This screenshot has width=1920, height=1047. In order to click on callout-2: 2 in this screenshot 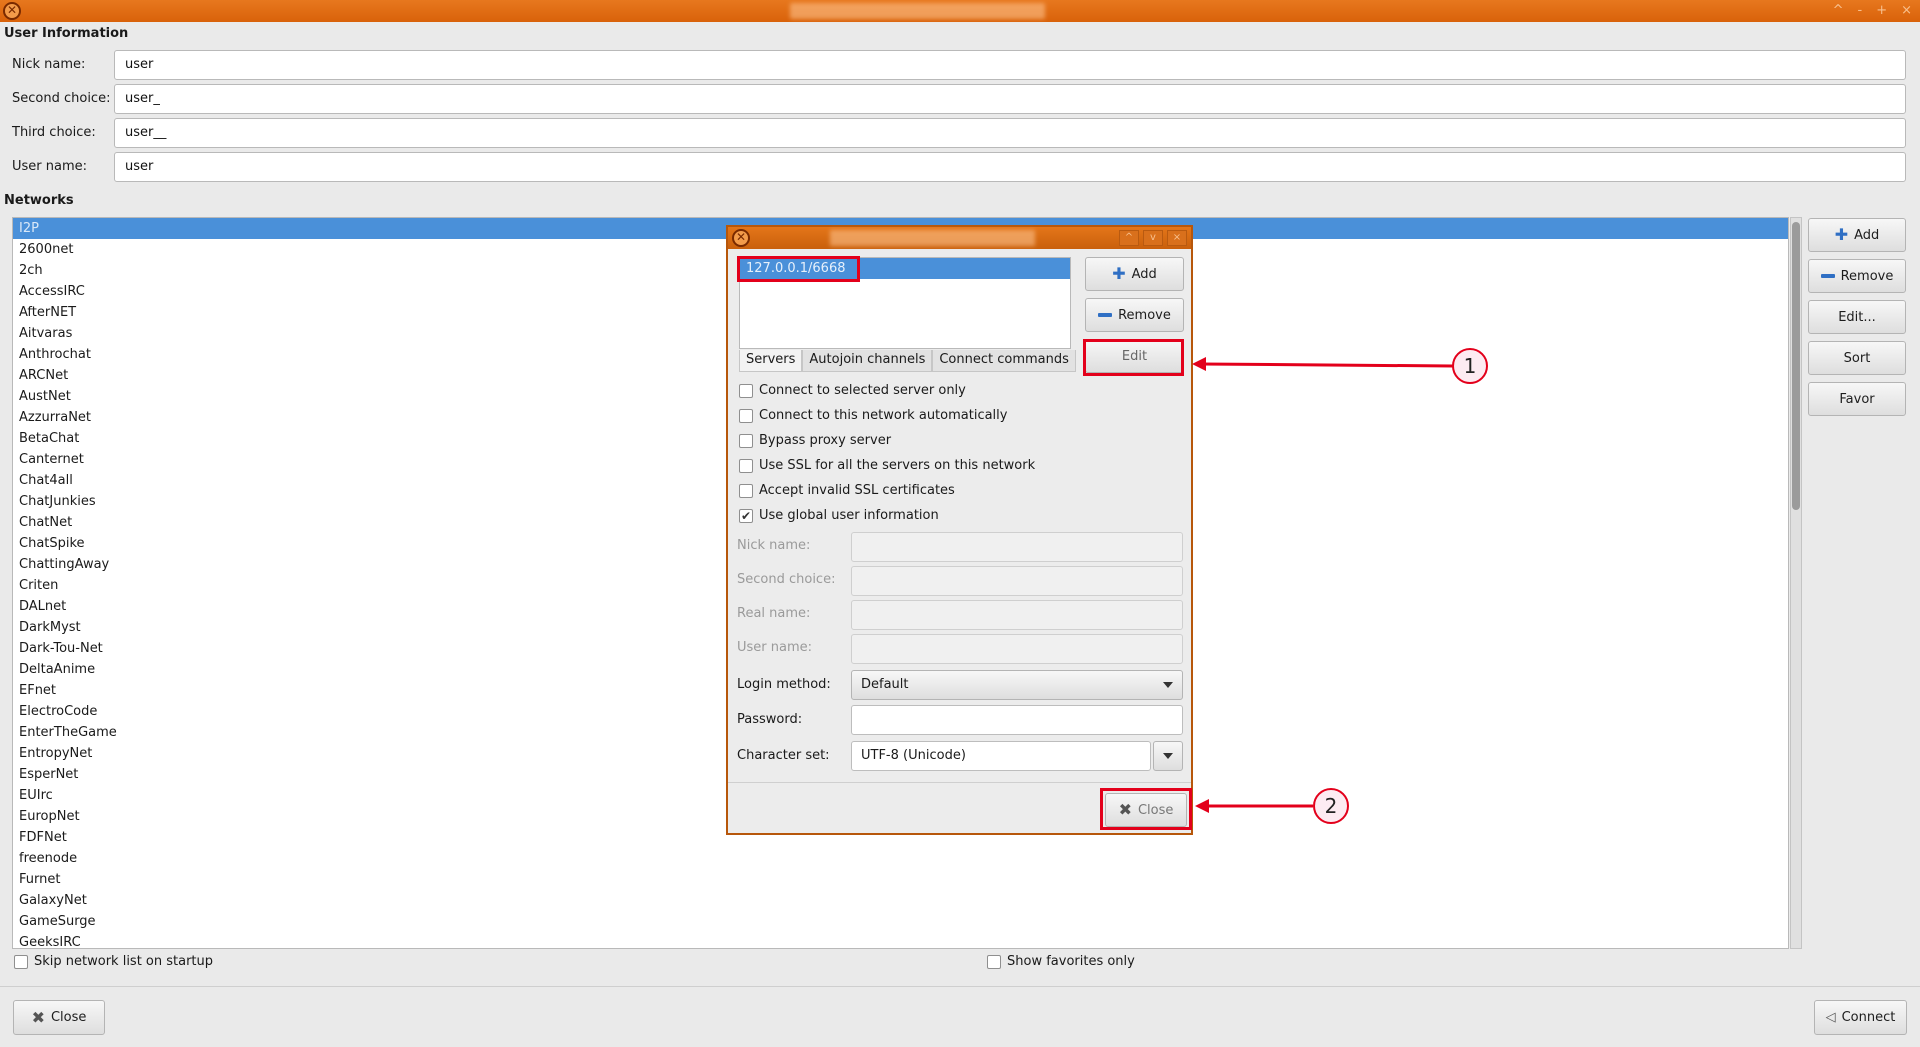, I will do `click(1331, 806)`.